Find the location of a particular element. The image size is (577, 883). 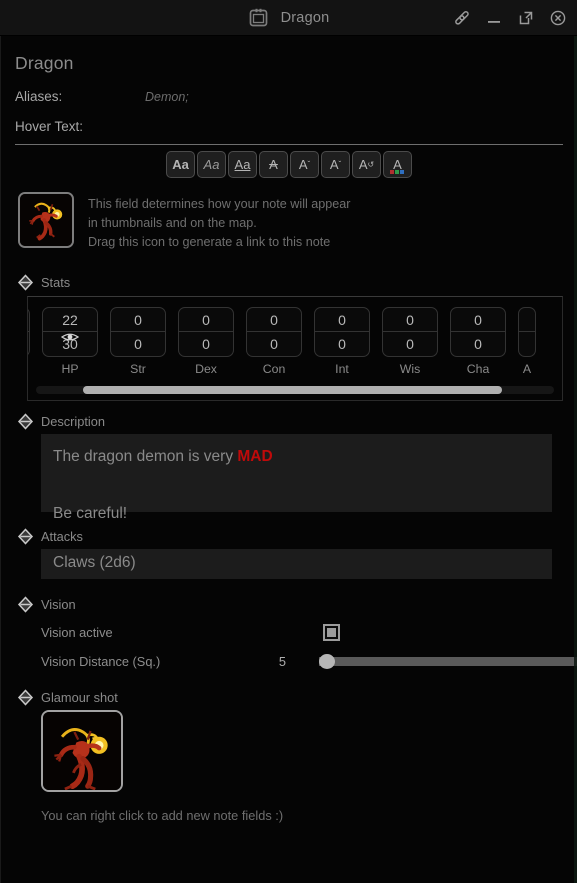

stat-box-dex: 0 0 is located at coordinates (206, 332).